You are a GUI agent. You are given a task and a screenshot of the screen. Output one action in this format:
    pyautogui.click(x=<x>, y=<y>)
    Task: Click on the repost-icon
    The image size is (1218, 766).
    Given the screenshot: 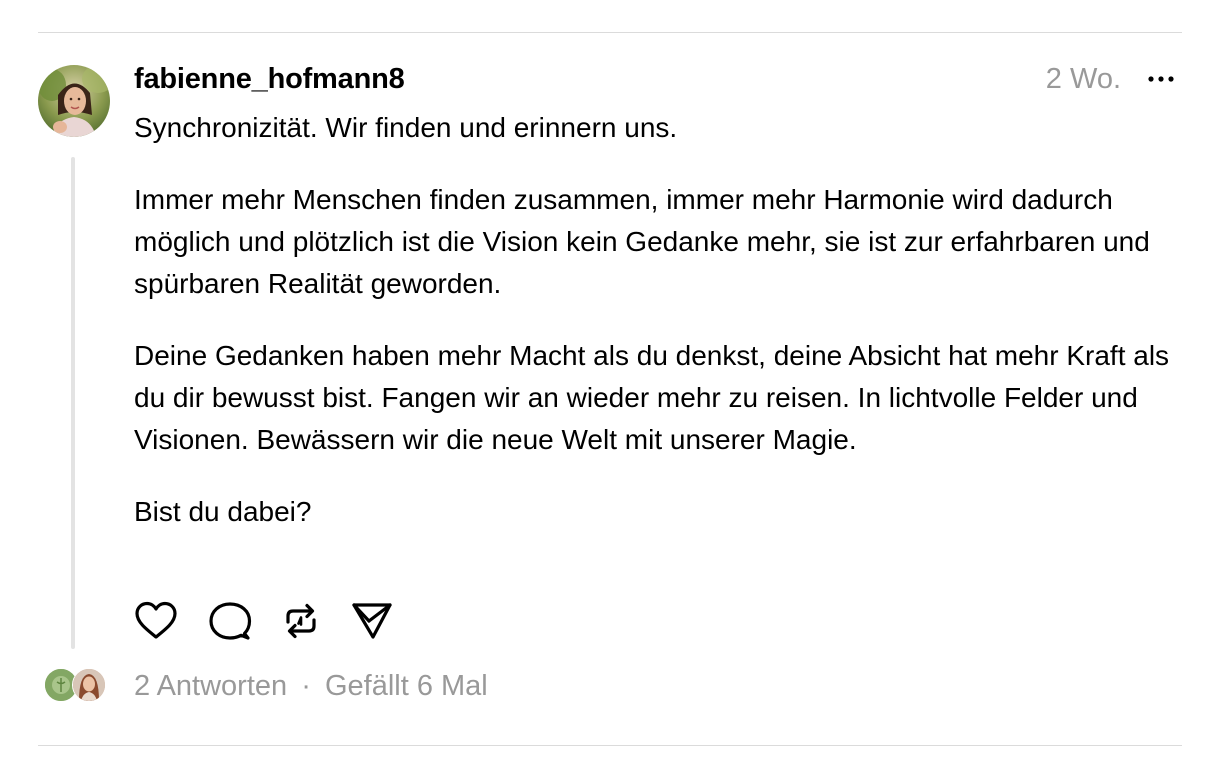 What is the action you would take?
    pyautogui.click(x=301, y=621)
    